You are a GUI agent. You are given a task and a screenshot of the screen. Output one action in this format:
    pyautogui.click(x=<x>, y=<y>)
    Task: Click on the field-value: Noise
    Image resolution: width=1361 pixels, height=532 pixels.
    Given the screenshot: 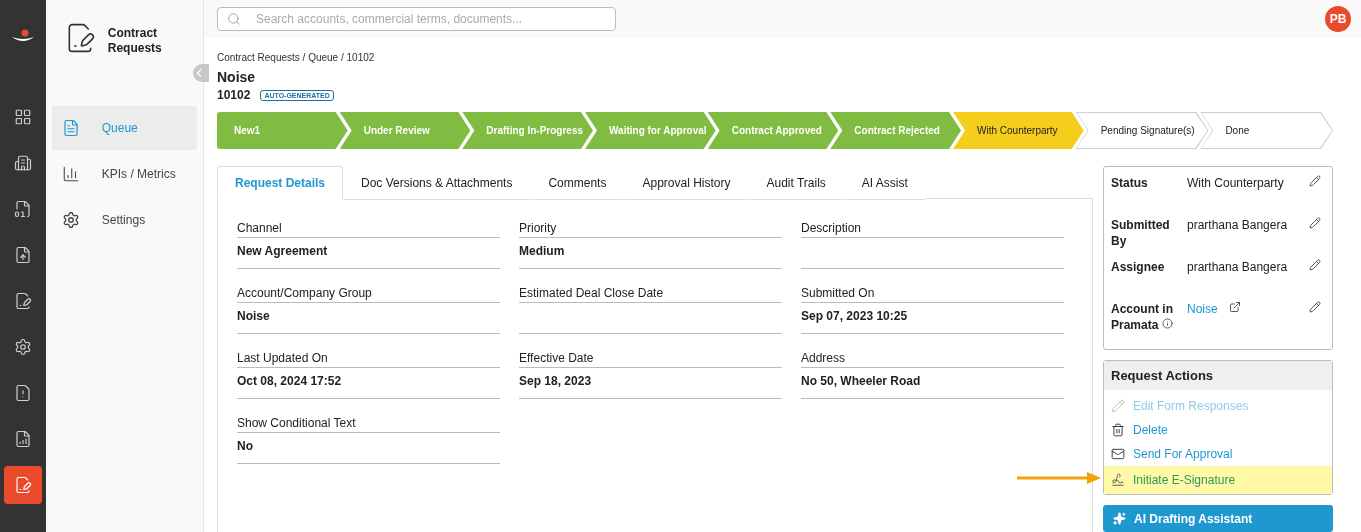 What is the action you would take?
    pyautogui.click(x=368, y=318)
    